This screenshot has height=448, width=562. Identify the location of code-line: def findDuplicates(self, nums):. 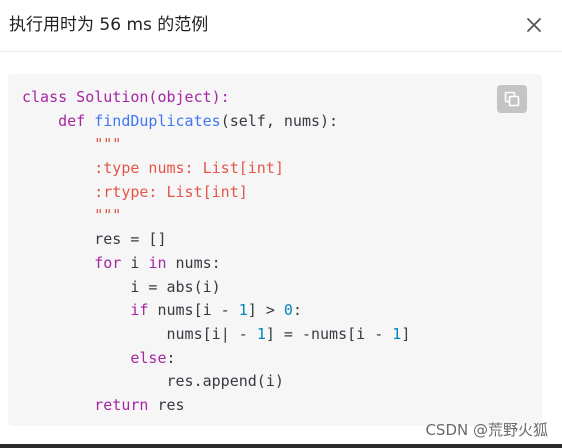
(216, 122).